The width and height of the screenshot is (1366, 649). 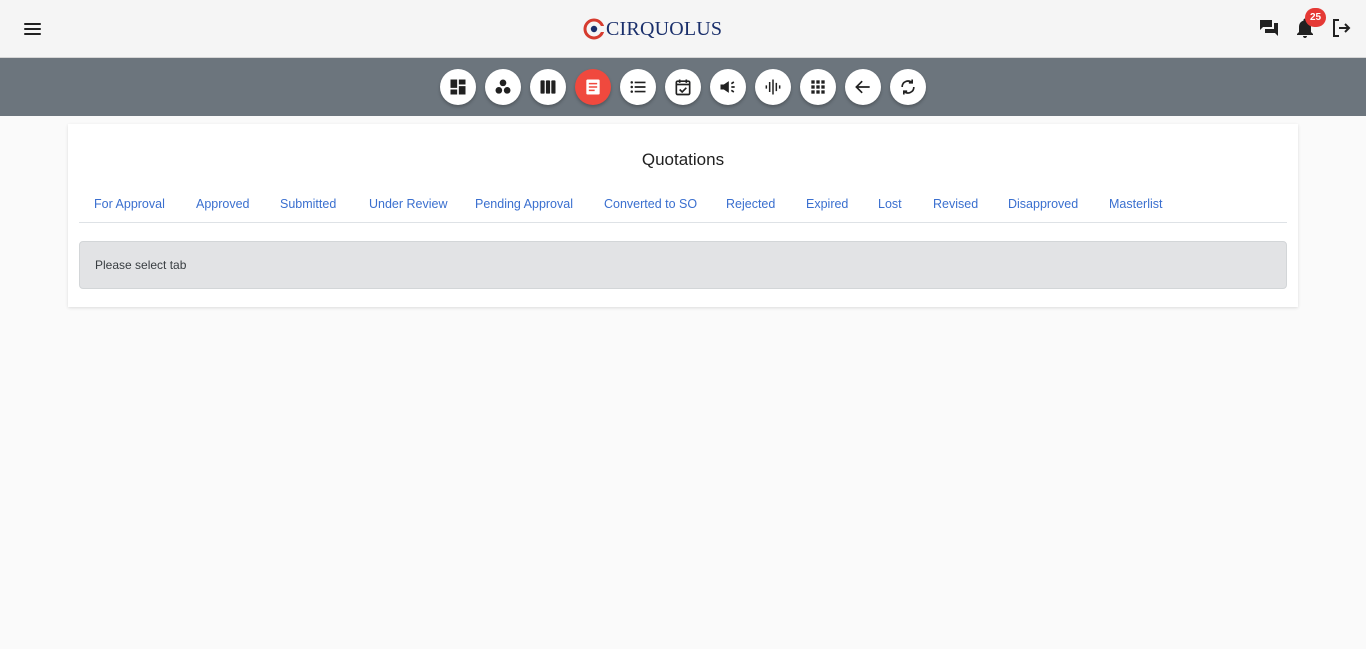 What do you see at coordinates (594, 29) in the screenshot?
I see `brand-mark-icon` at bounding box center [594, 29].